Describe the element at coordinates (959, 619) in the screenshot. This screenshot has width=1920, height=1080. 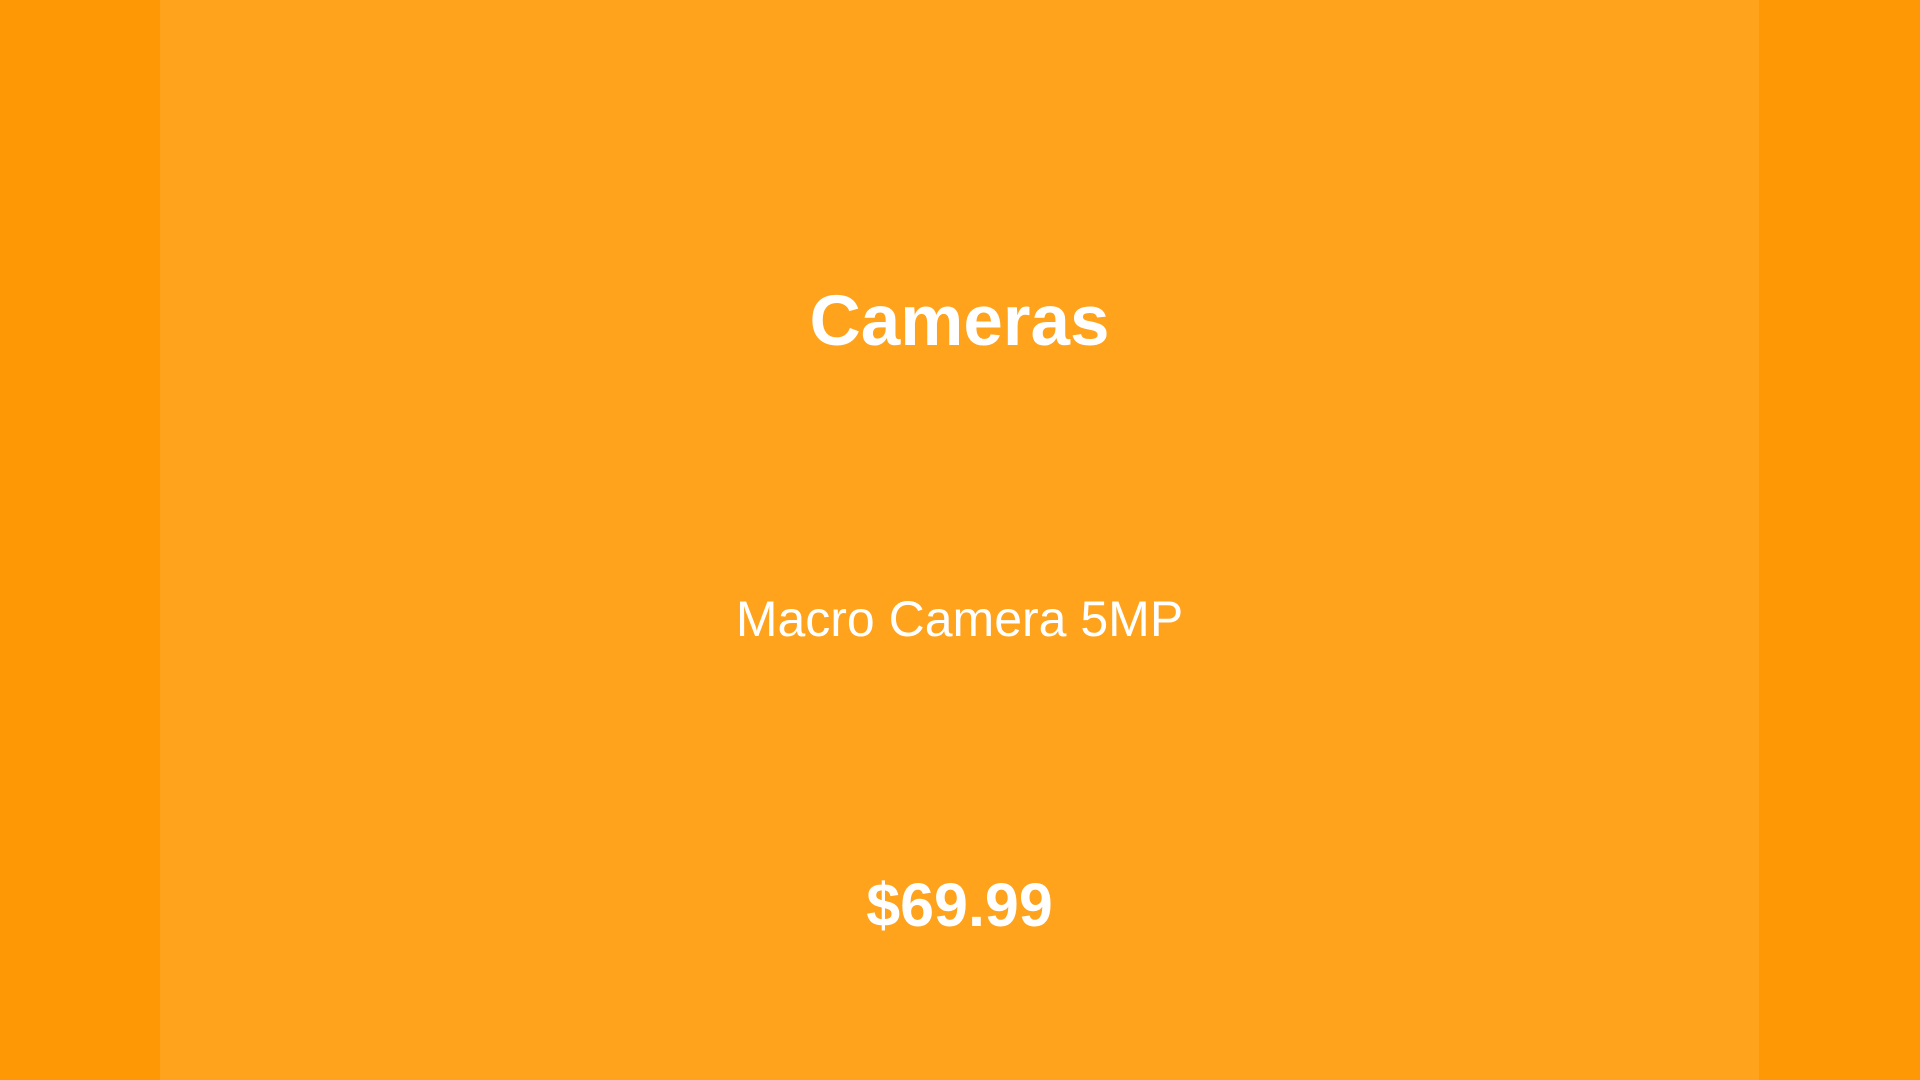
I see `product-name: Macro Camera 5MP` at that location.